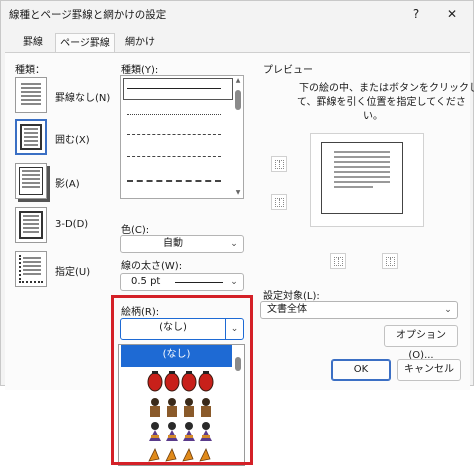 Image resolution: width=474 pixels, height=467 pixels. Describe the element at coordinates (291, 296) in the screenshot. I see `apply-to-label: 設定対象(L):` at that location.